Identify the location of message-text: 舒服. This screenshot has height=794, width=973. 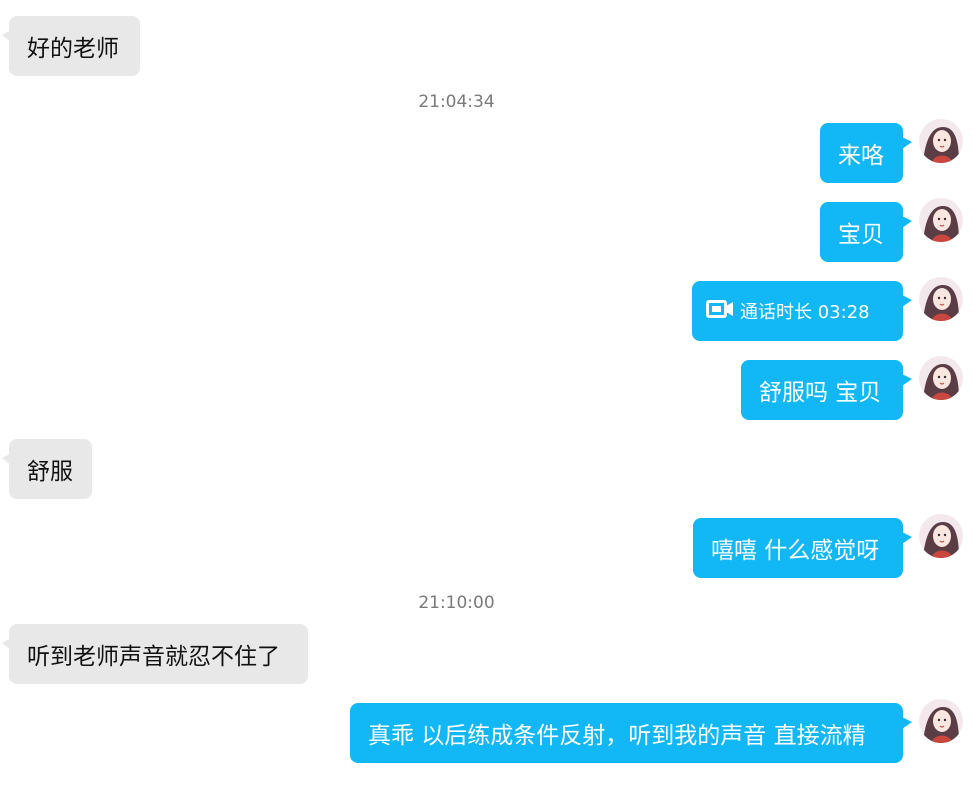
(50, 472).